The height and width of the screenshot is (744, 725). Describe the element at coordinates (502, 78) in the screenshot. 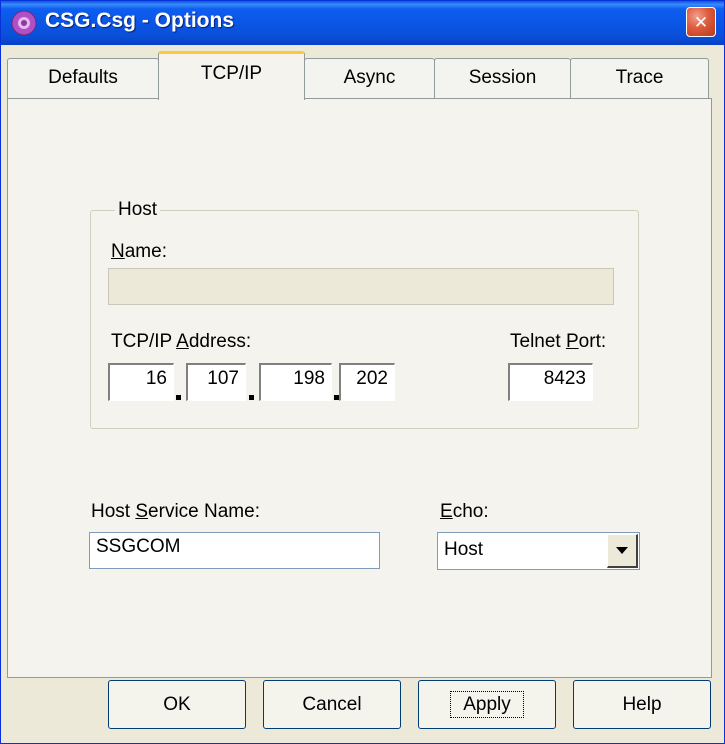

I see `tab-session: Session` at that location.